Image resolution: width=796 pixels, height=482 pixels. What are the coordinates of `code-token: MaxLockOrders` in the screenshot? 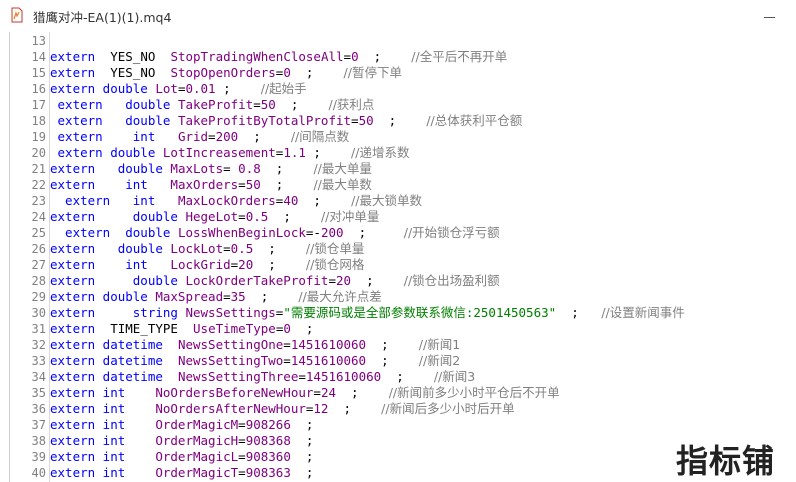 It's located at (226, 200).